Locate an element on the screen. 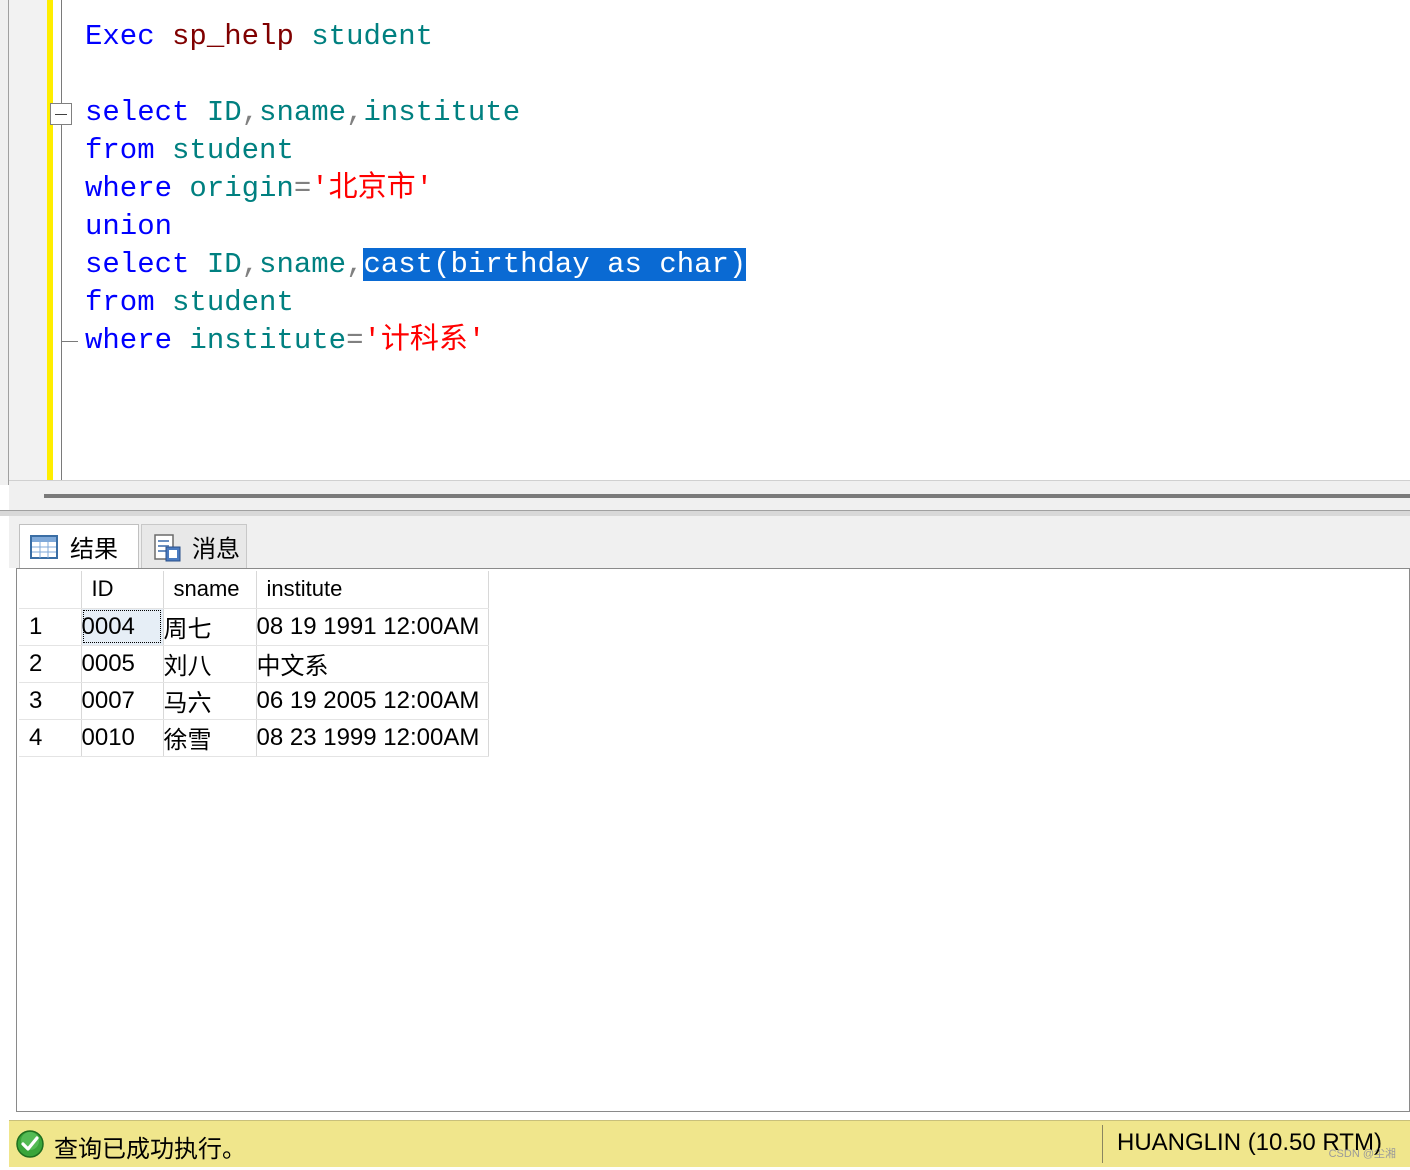  cell-id: 0004 is located at coordinates (122, 627).